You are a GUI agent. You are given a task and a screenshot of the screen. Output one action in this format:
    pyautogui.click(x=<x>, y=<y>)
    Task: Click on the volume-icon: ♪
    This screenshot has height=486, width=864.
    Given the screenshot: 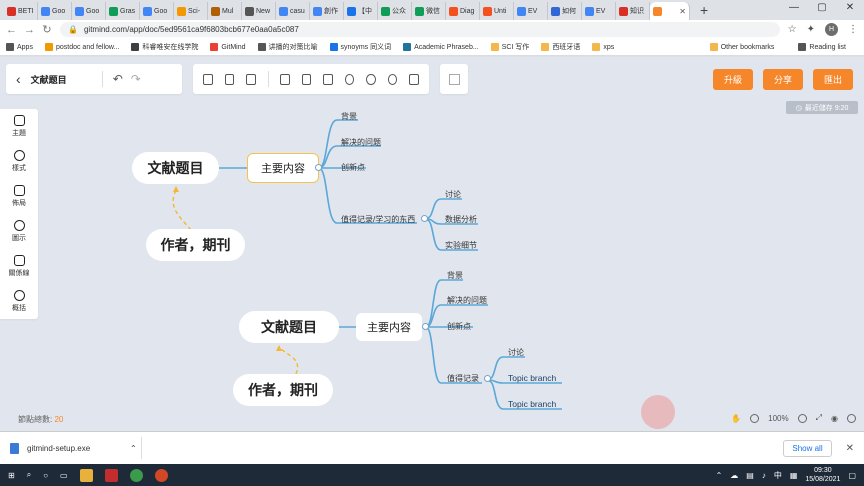 What is the action you would take?
    pyautogui.click(x=764, y=475)
    